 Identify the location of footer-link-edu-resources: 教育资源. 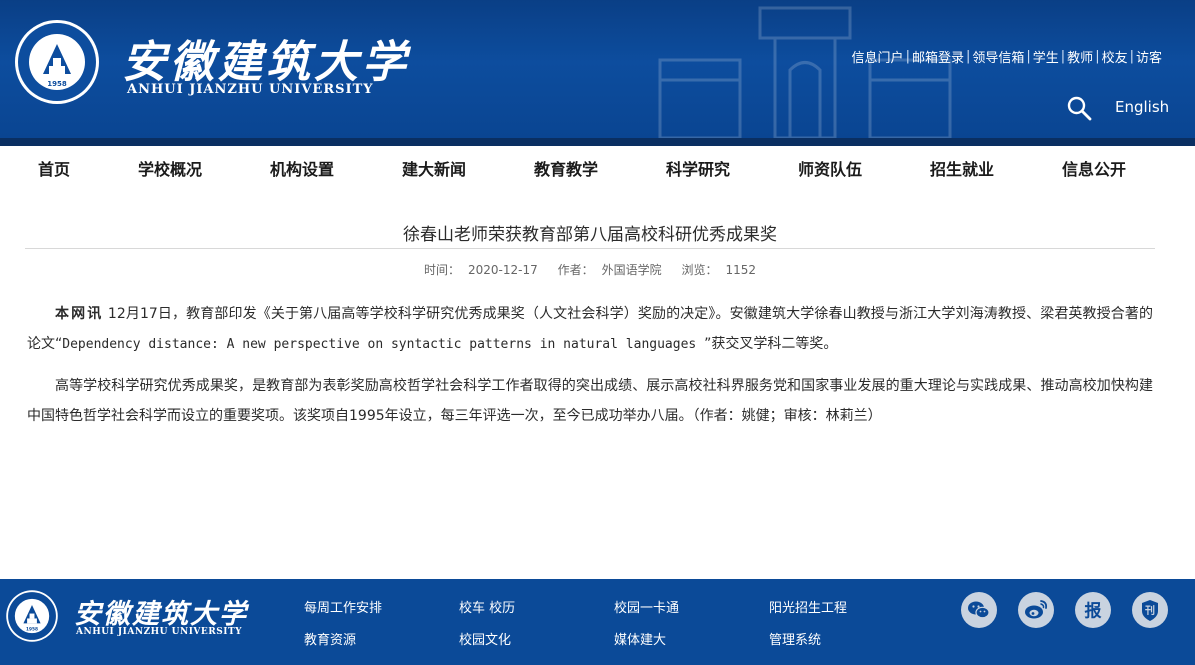
(330, 638).